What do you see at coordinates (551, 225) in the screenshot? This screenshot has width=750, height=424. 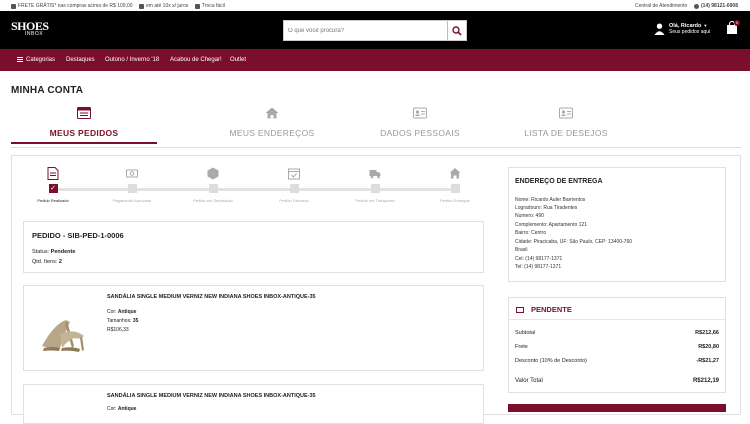 I see `address-line: Complemento: Apartamento 121` at bounding box center [551, 225].